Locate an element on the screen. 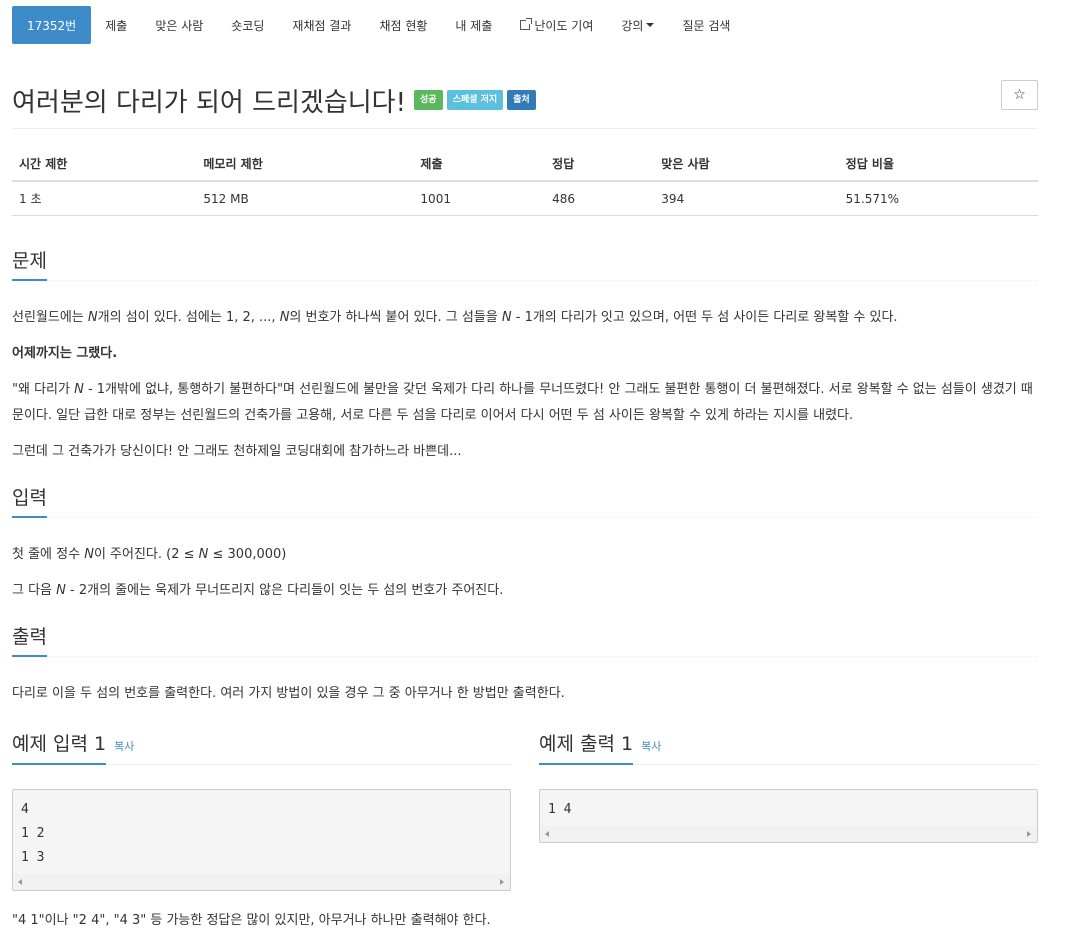  description-bold-paragraph: 어제까지는 그랬다. is located at coordinates (65, 353).